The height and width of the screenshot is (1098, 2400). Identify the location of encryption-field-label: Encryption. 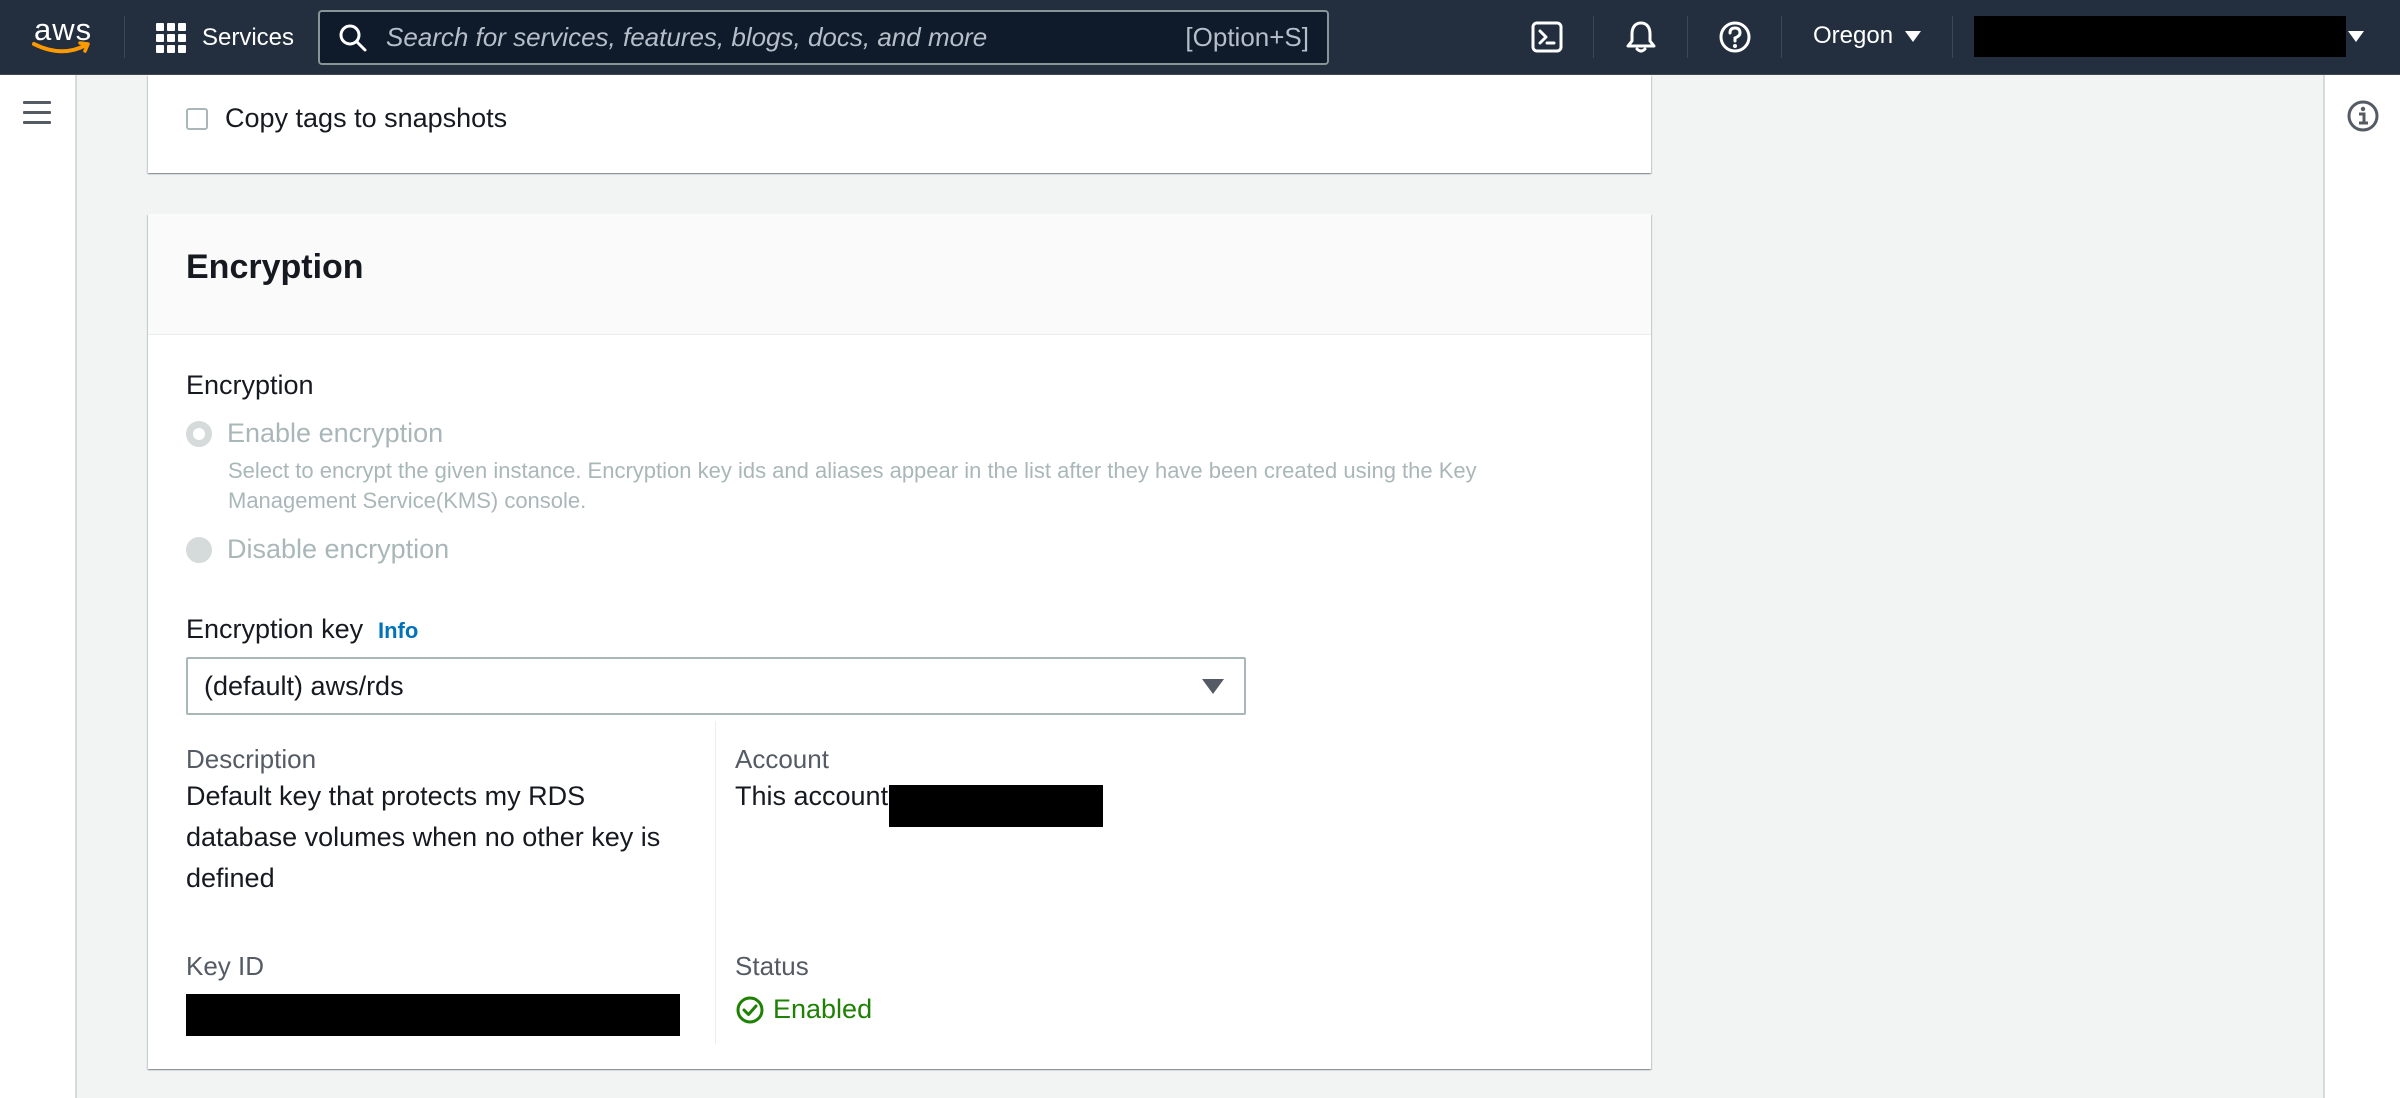
(250, 385).